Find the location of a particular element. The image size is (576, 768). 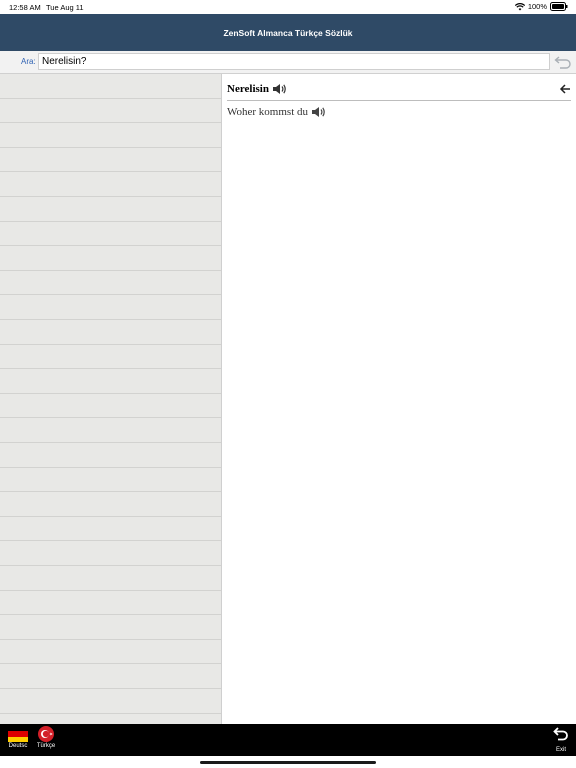

status-bar: 12:58 AM Tue Aug 11 100% is located at coordinates (288, 7).